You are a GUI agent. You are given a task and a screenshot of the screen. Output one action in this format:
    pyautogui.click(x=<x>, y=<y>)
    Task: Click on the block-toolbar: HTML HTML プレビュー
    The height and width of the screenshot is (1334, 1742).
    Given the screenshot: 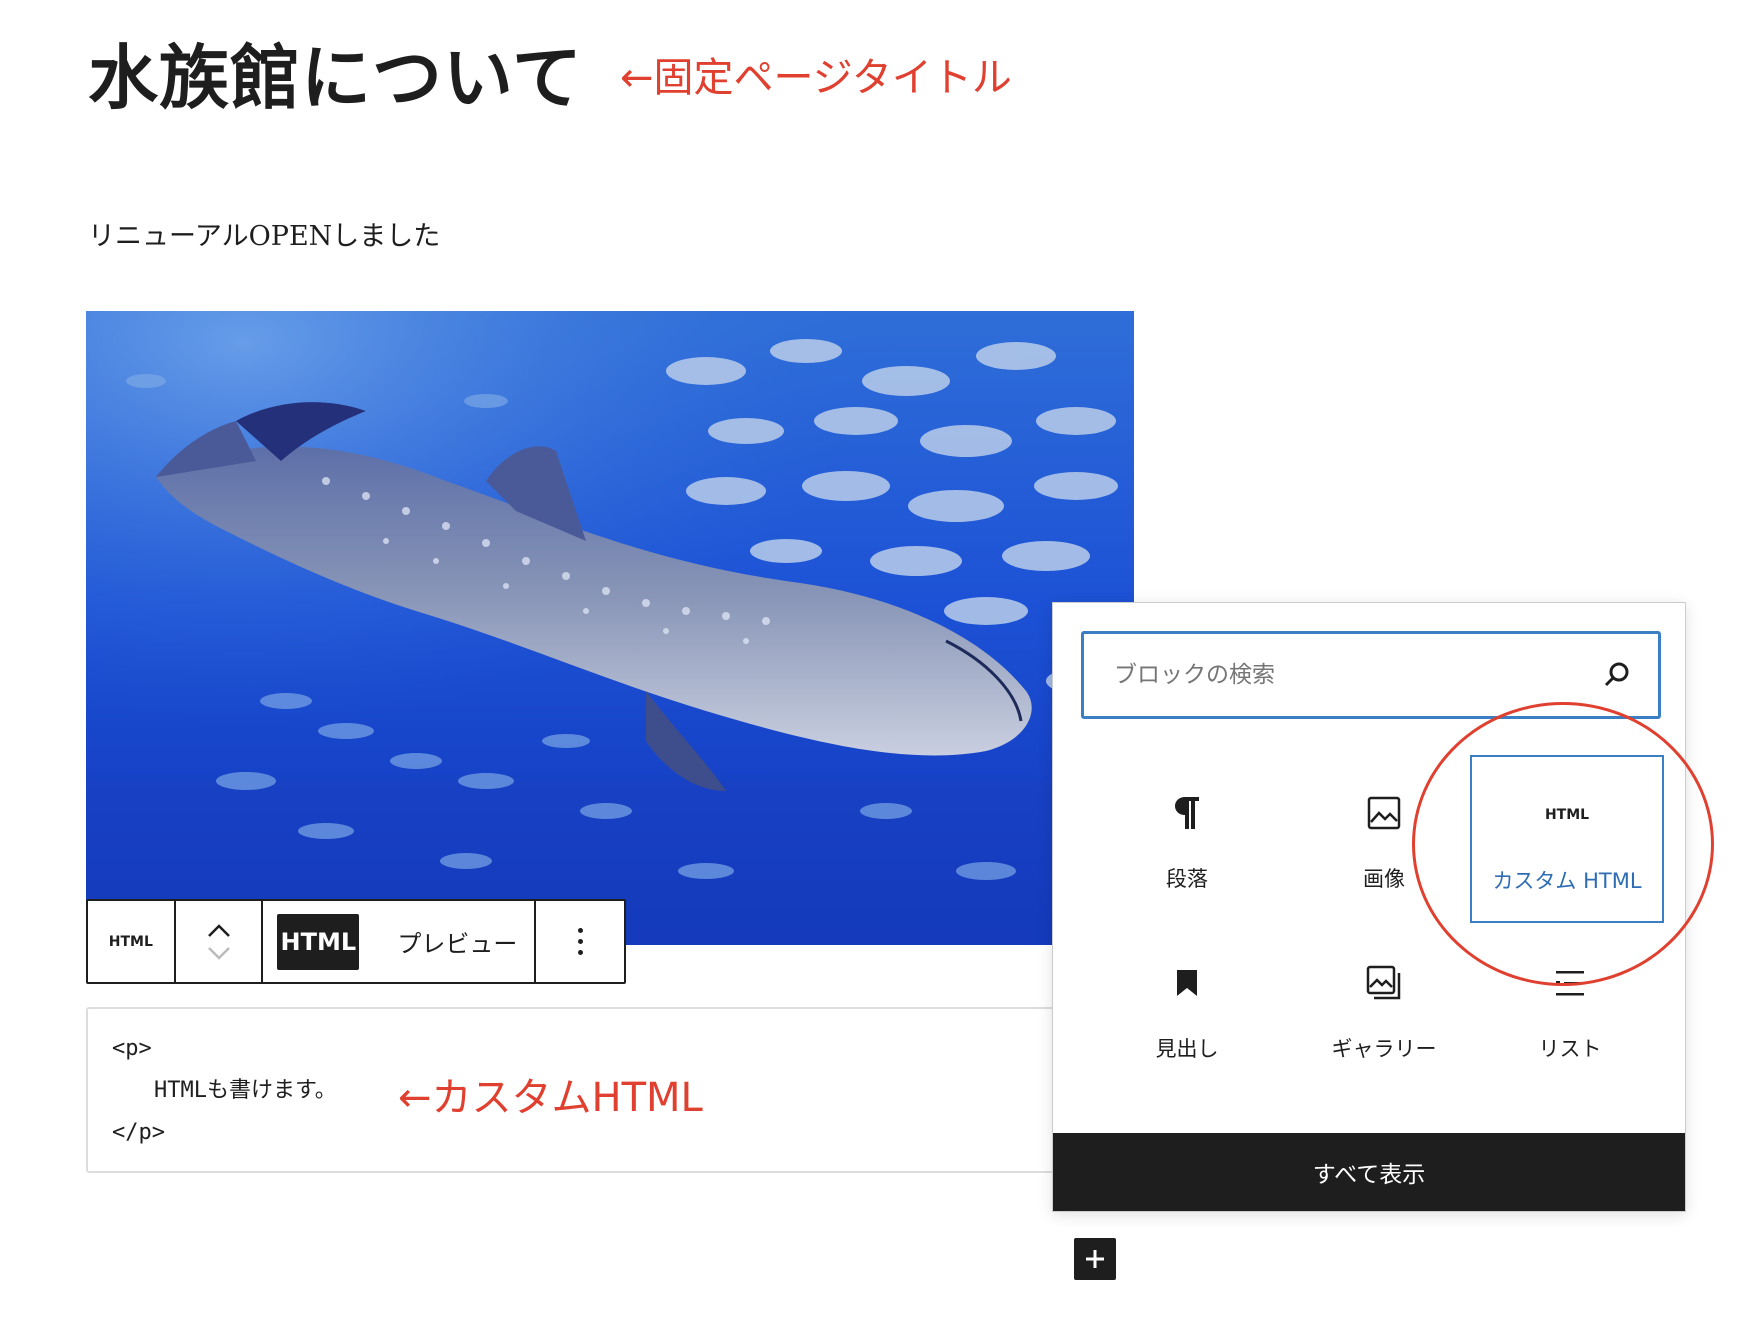 What is the action you would take?
    pyautogui.click(x=356, y=941)
    